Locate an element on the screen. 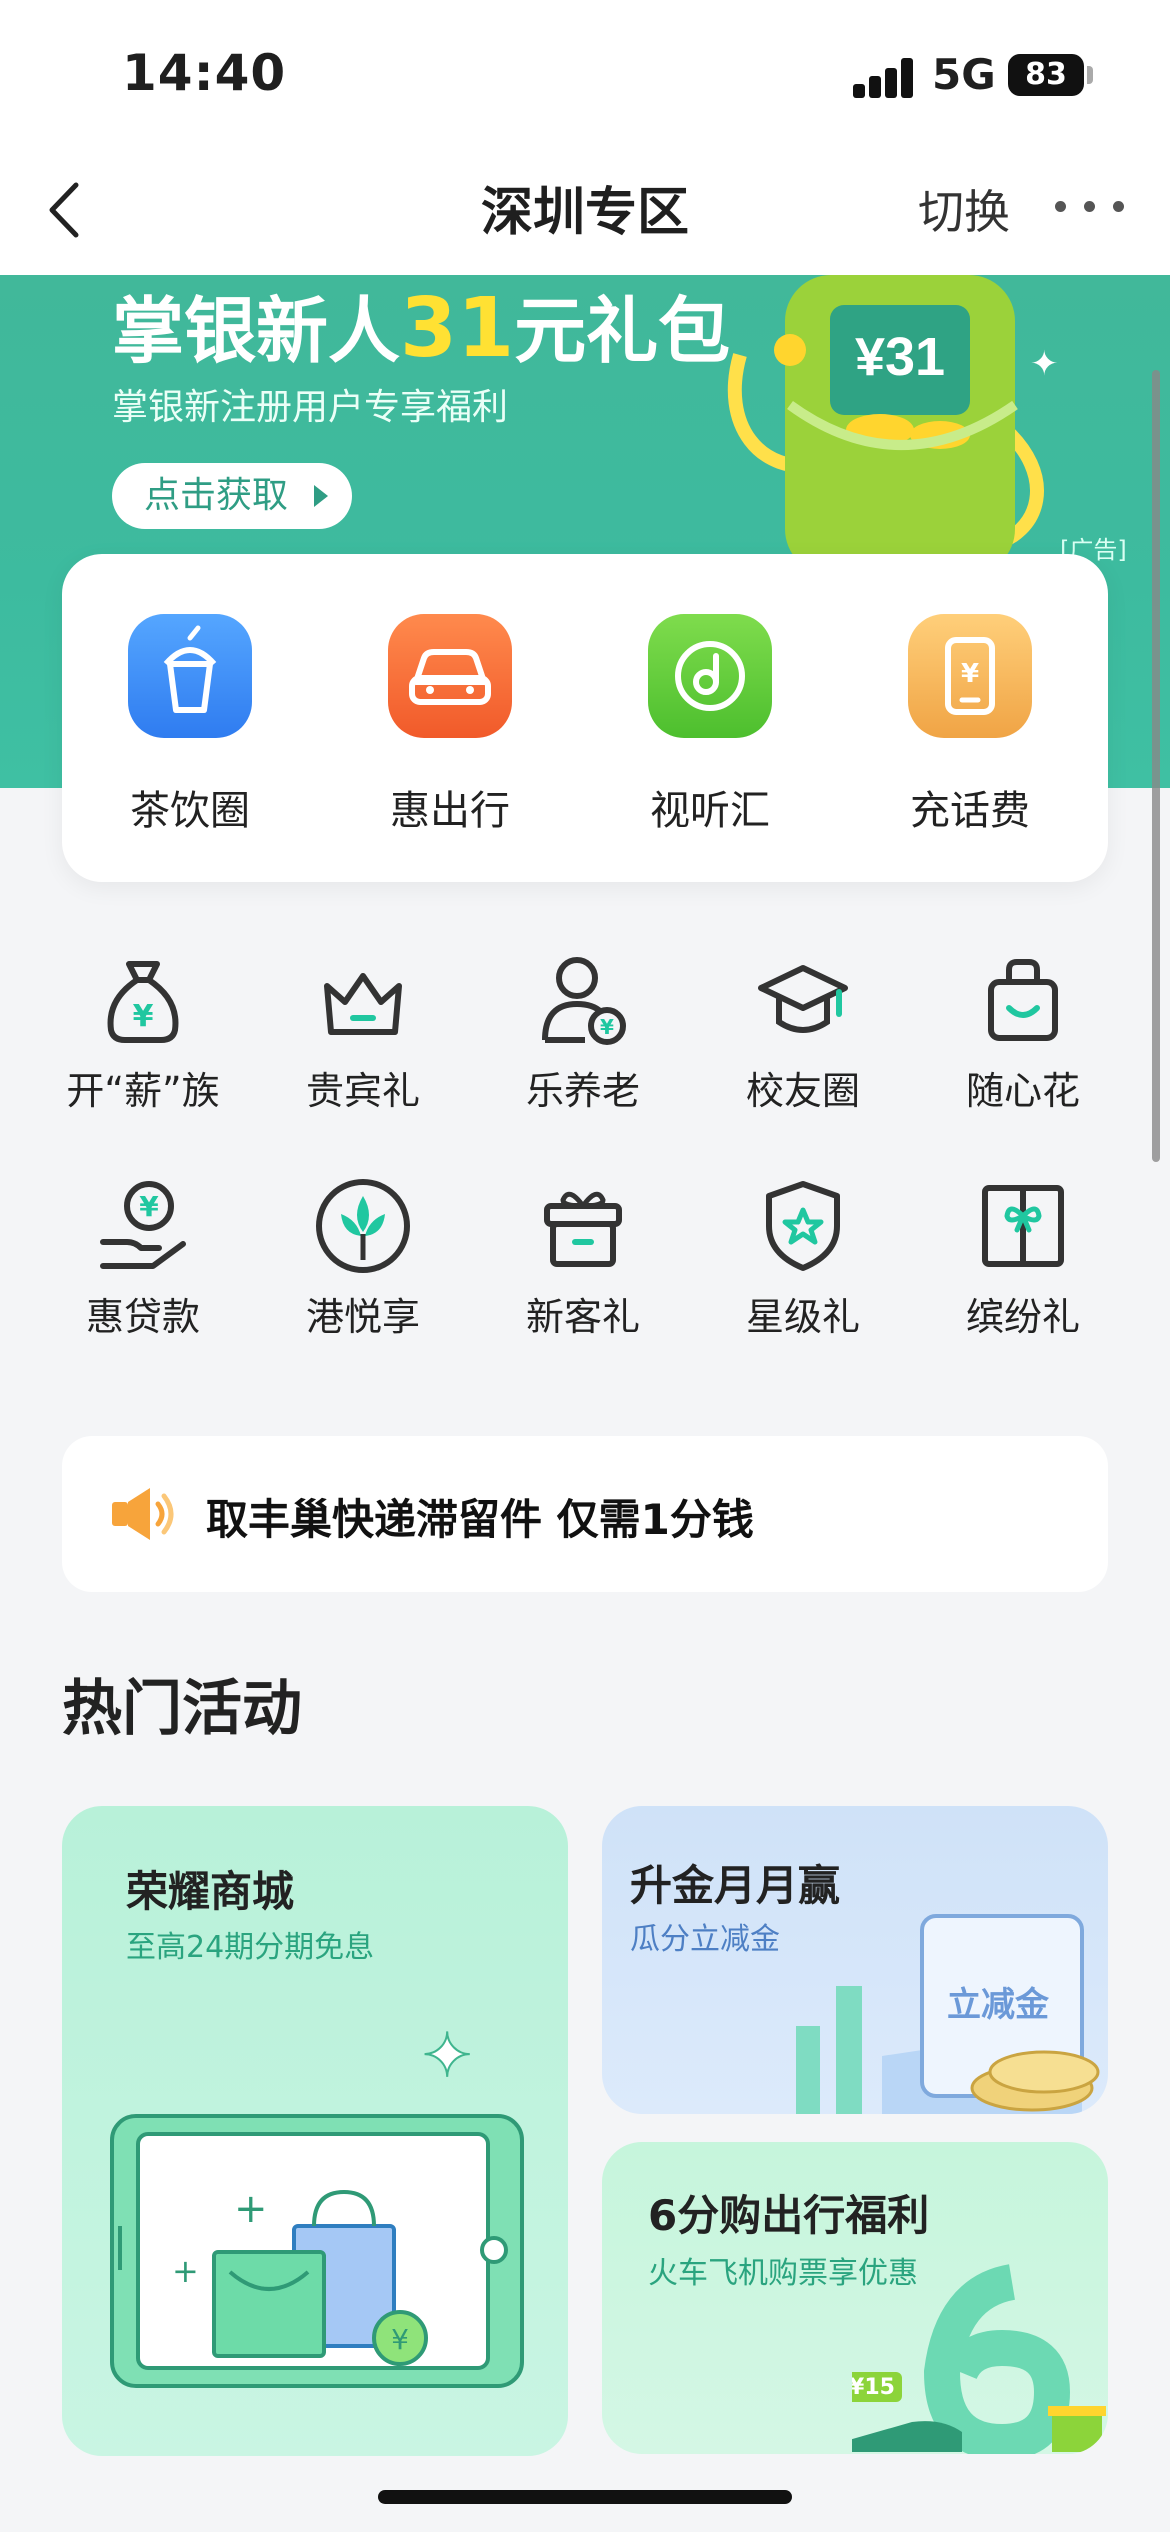  gift-card-icon is located at coordinates (1023, 1226).